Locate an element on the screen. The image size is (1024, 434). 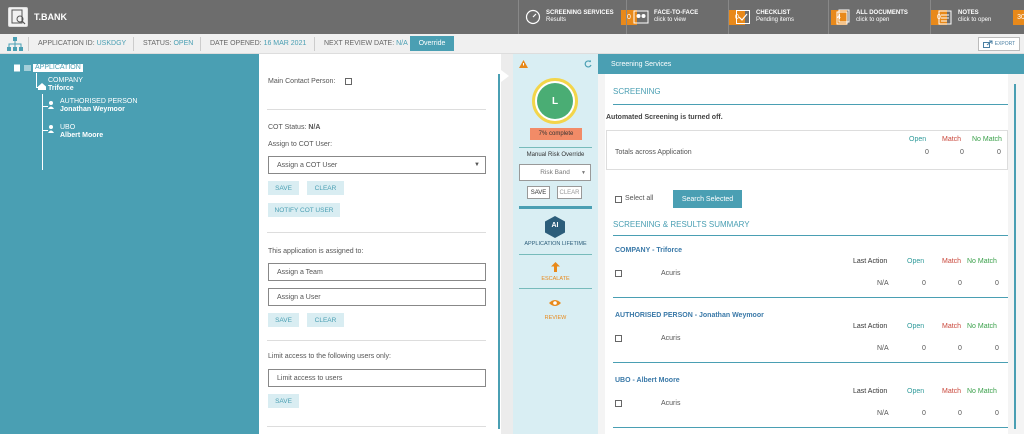
select-placeholder: Assign a COT User is located at coordinates (307, 165).